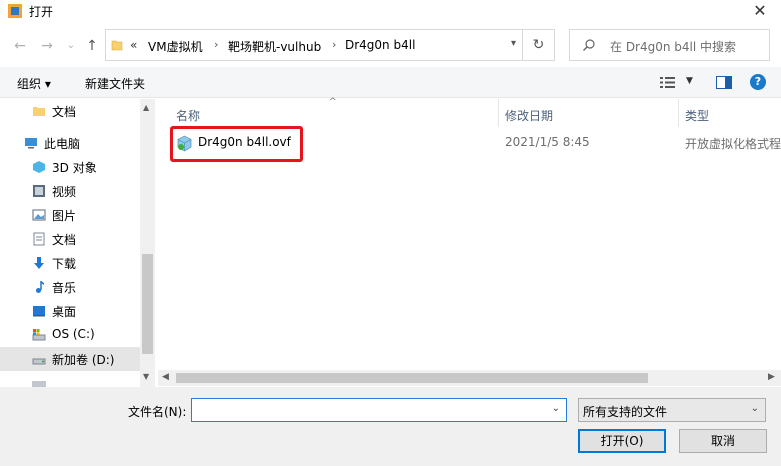 The height and width of the screenshot is (466, 781). I want to click on up-button: ↑, so click(92, 46).